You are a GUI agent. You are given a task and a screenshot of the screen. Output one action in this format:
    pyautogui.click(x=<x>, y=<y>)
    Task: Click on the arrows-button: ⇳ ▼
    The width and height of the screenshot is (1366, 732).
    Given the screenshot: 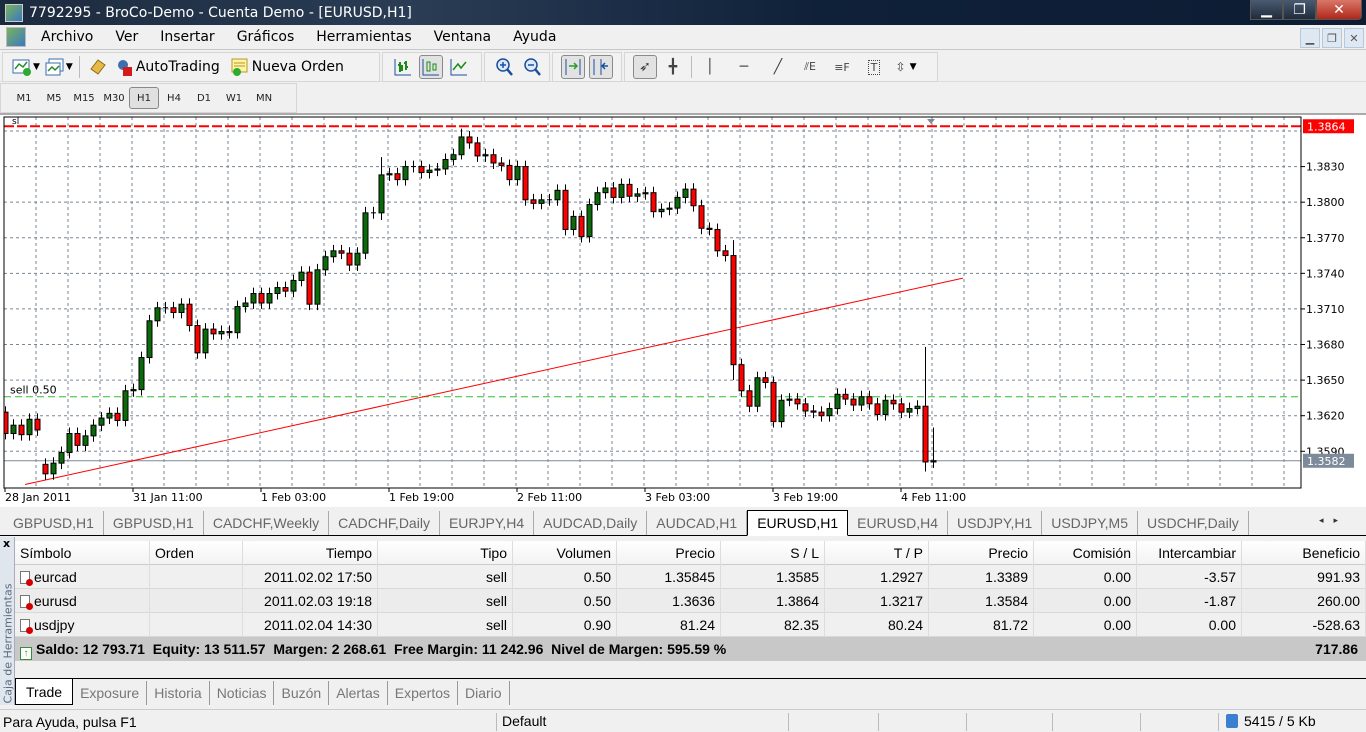 What is the action you would take?
    pyautogui.click(x=906, y=67)
    